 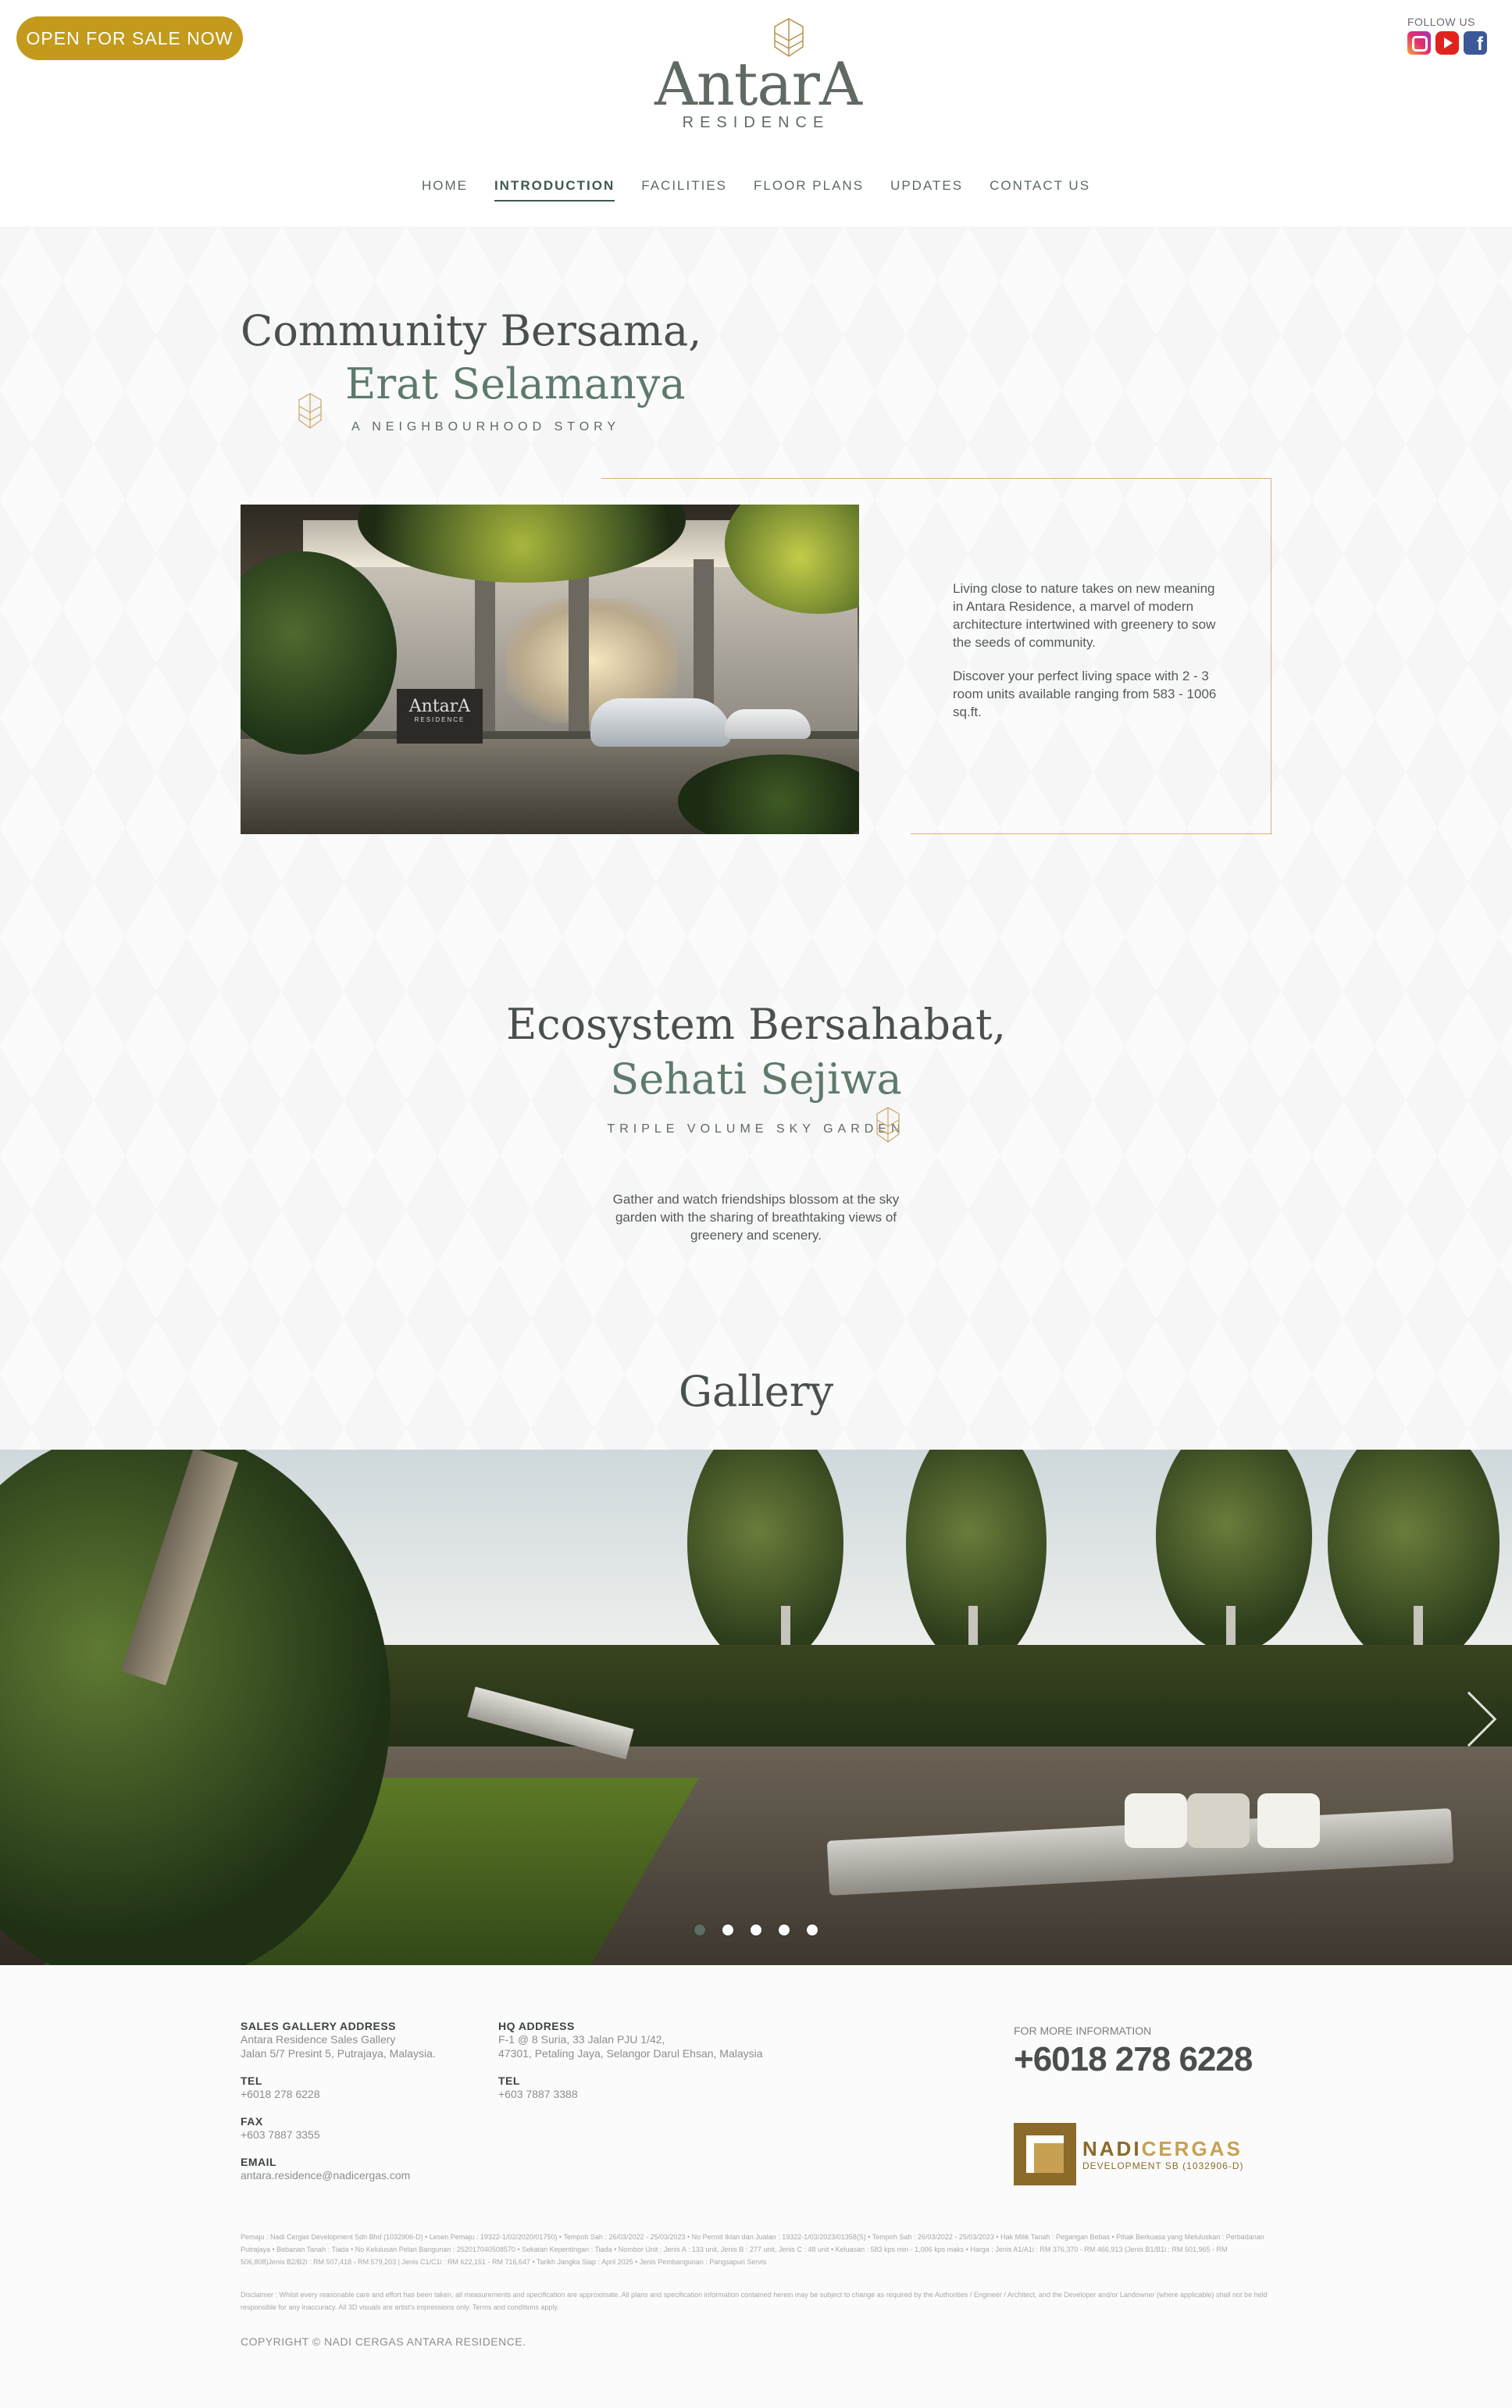 I want to click on facebook-icon: f, so click(x=1475, y=43).